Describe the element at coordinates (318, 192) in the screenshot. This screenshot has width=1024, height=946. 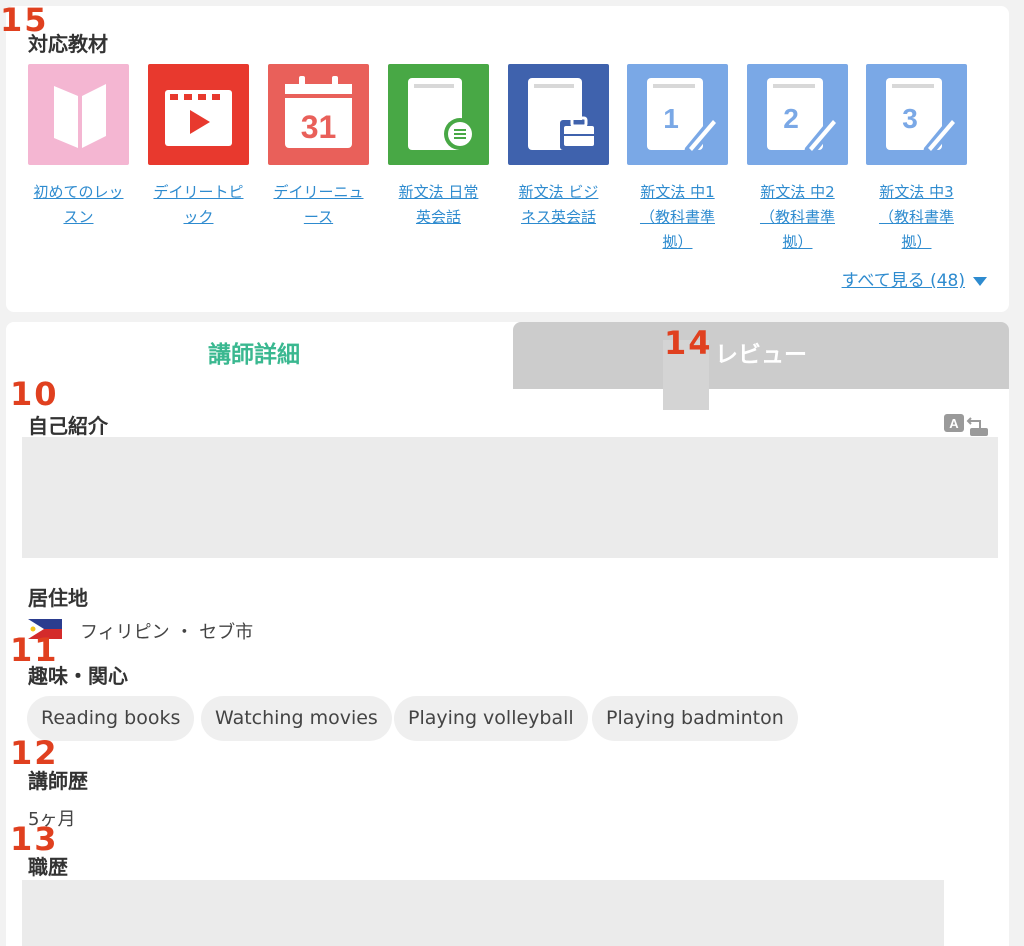
I see `material-name-line1: デイリーニュ` at that location.